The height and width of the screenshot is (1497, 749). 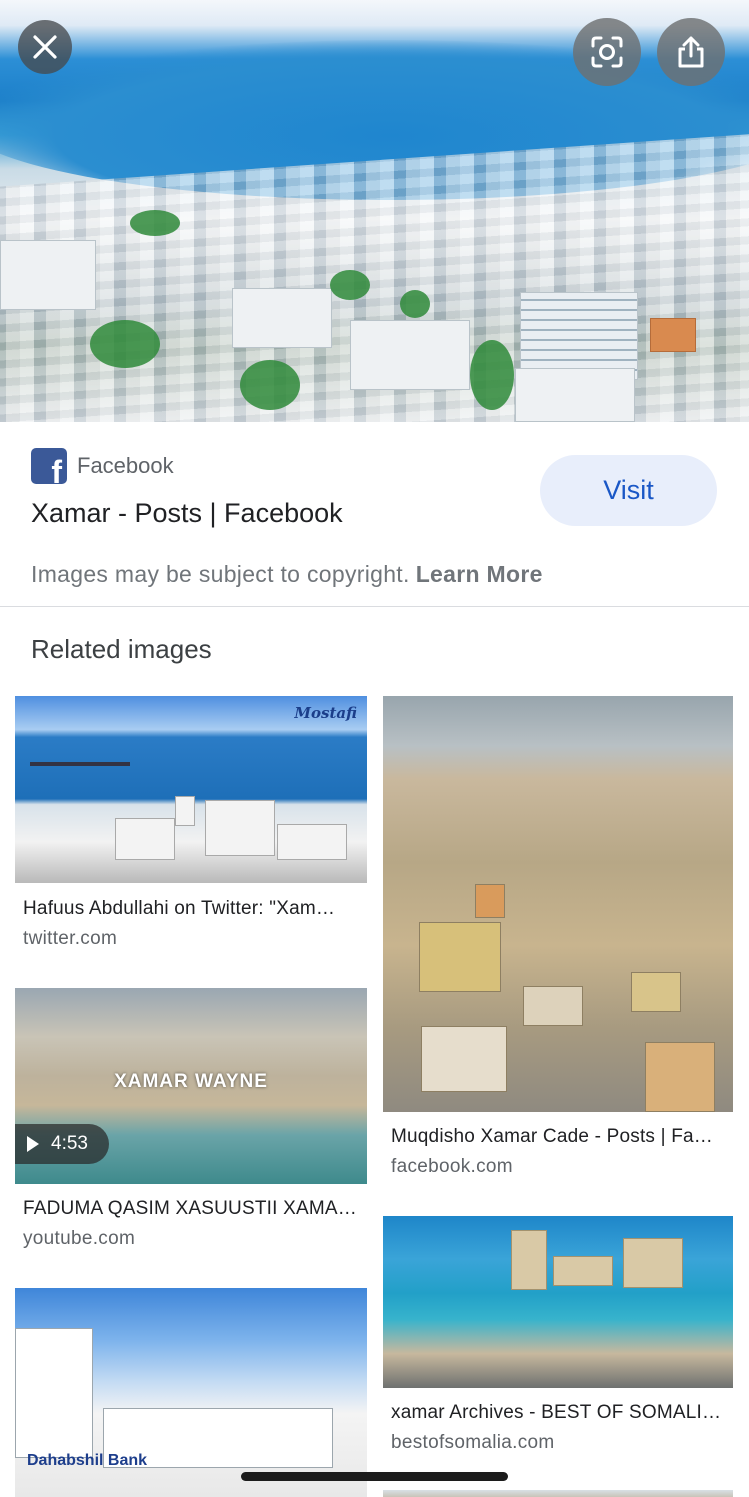 I want to click on facebook-icon: f, so click(x=49, y=466).